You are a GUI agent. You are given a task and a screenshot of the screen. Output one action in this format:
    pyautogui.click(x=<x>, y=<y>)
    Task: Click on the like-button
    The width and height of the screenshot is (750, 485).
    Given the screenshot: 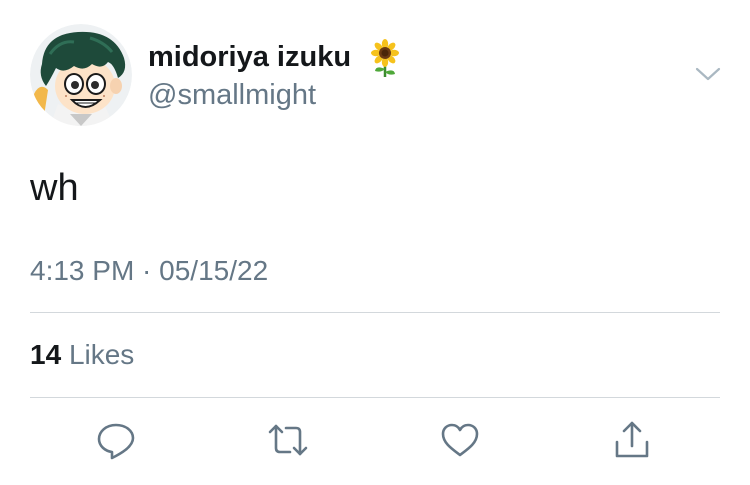 What is the action you would take?
    pyautogui.click(x=460, y=440)
    